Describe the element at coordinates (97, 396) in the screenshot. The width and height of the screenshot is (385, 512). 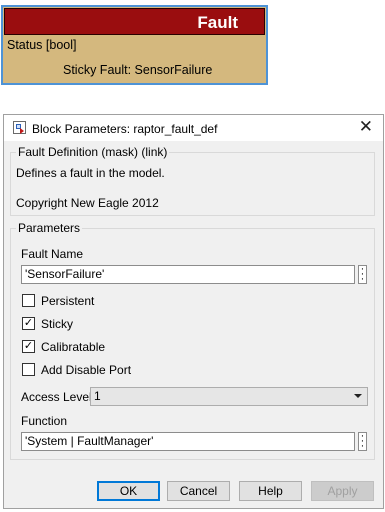
I see `access-level-value: 1` at that location.